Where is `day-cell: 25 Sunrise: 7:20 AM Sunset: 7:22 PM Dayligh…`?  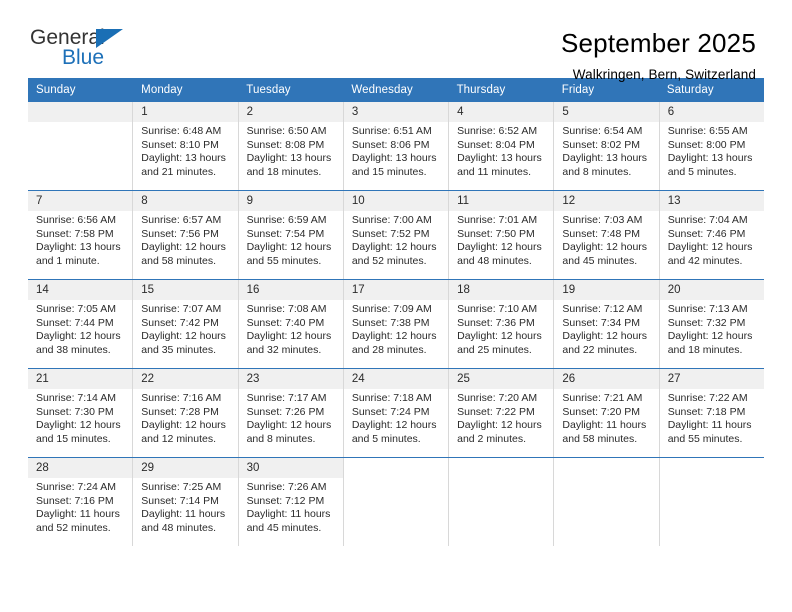
day-cell: 25 Sunrise: 7:20 AM Sunset: 7:22 PM Dayligh… is located at coordinates (502, 413).